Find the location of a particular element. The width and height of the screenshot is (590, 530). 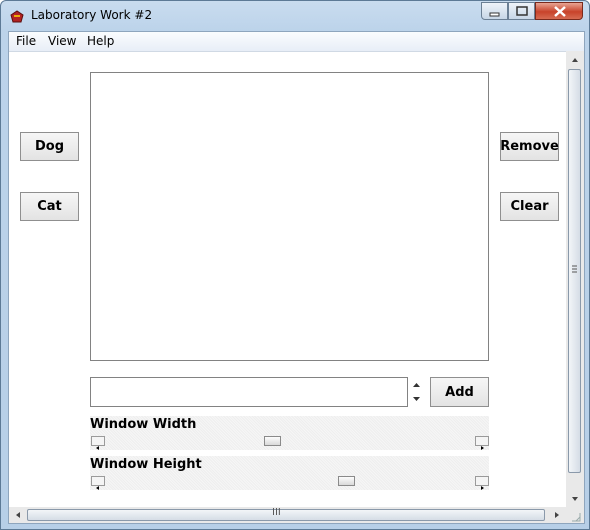

maximize-icon is located at coordinates (522, 11).